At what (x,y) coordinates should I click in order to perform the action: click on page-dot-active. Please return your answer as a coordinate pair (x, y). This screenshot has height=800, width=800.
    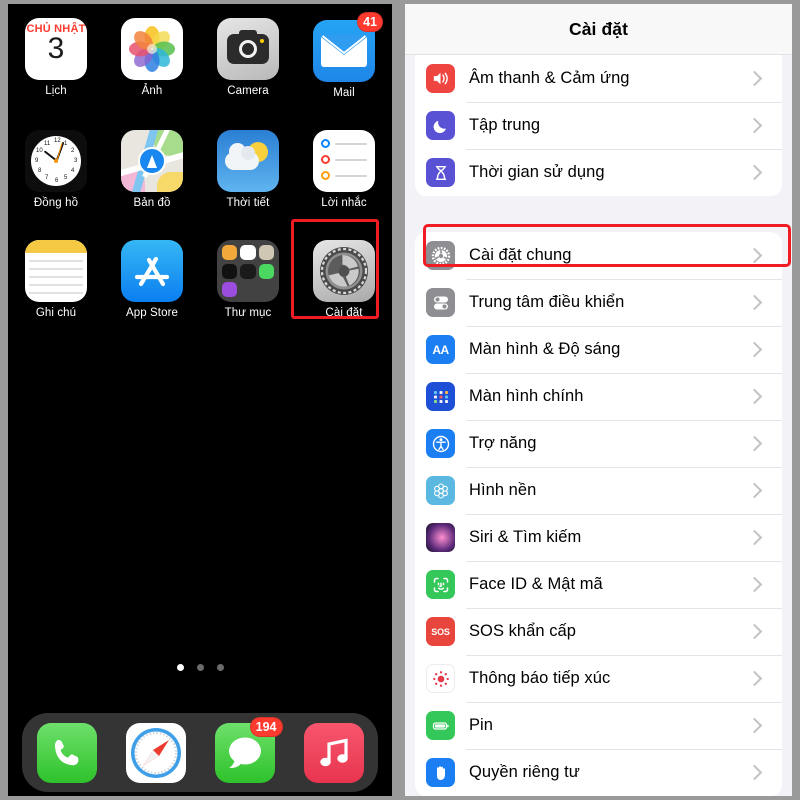
    Looking at the image, I should click on (180, 667).